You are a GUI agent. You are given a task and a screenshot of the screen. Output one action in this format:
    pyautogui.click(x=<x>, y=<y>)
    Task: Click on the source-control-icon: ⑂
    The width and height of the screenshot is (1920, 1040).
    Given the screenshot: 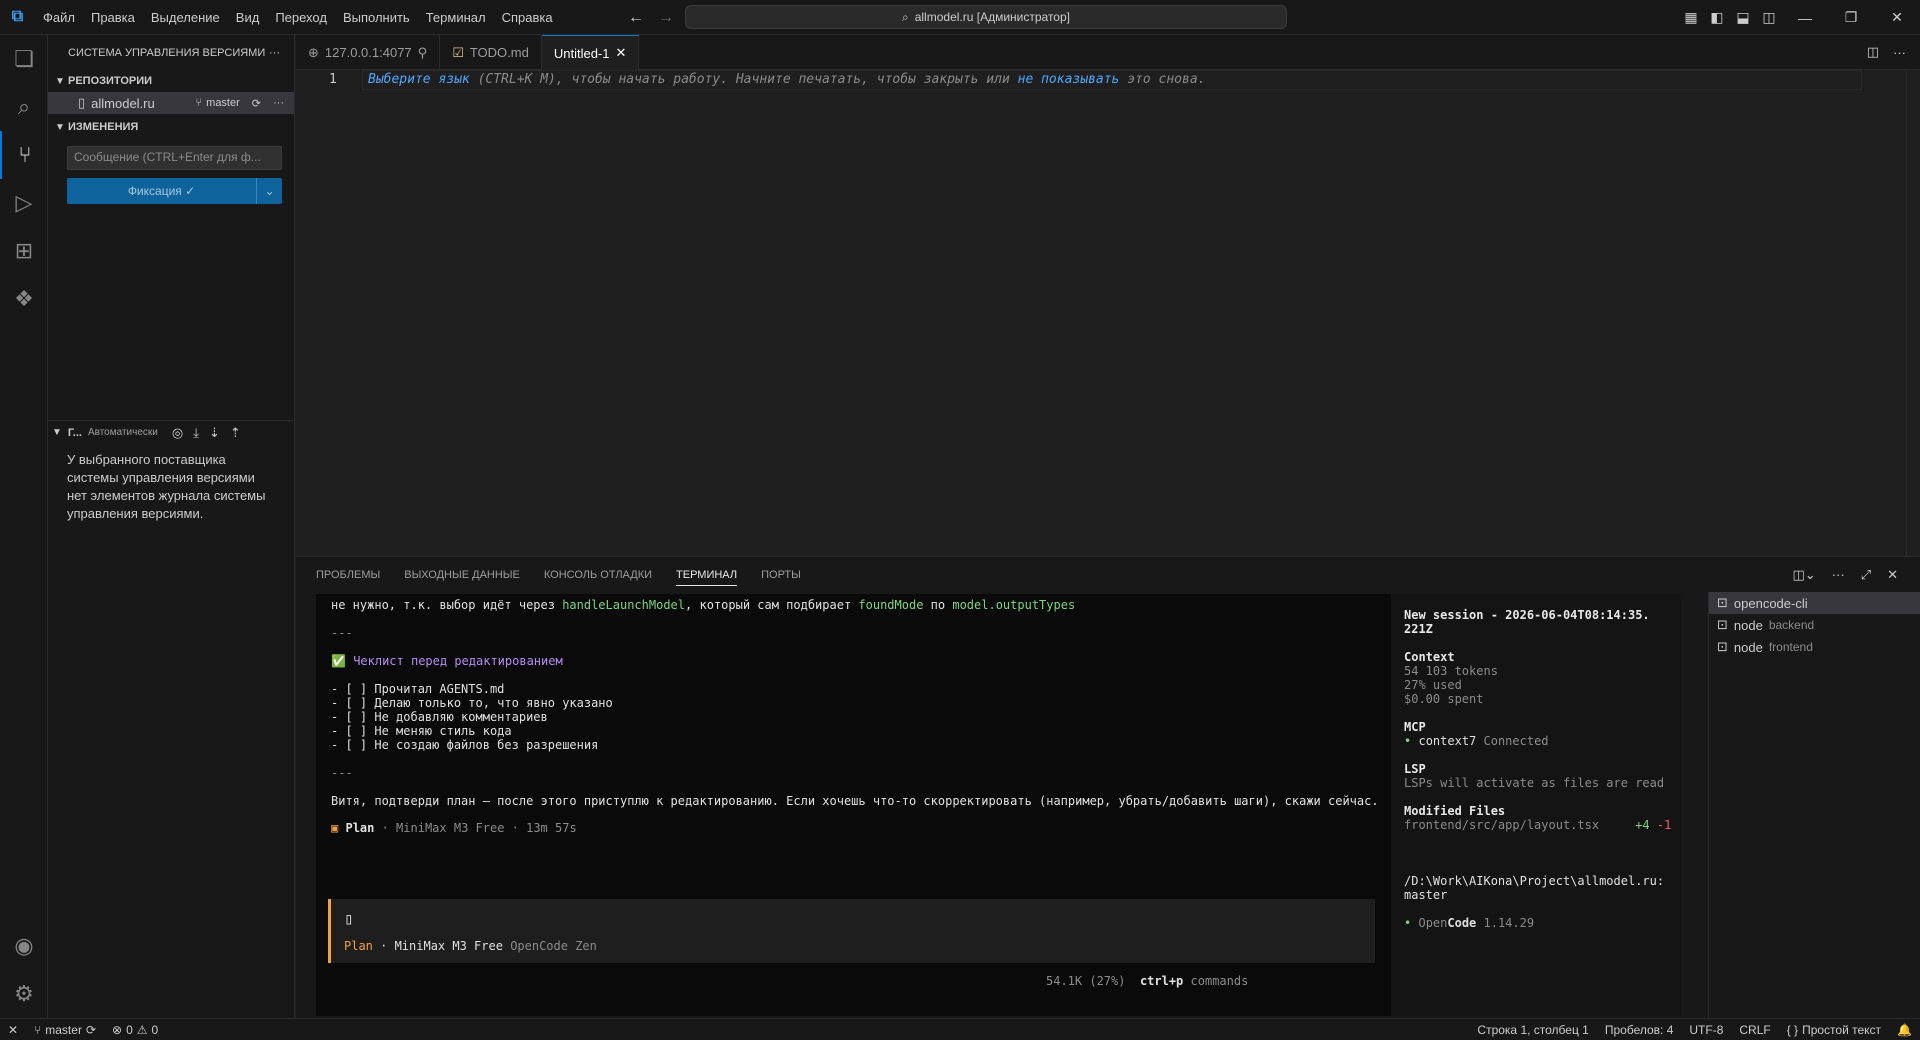 What is the action you would take?
    pyautogui.click(x=24, y=155)
    